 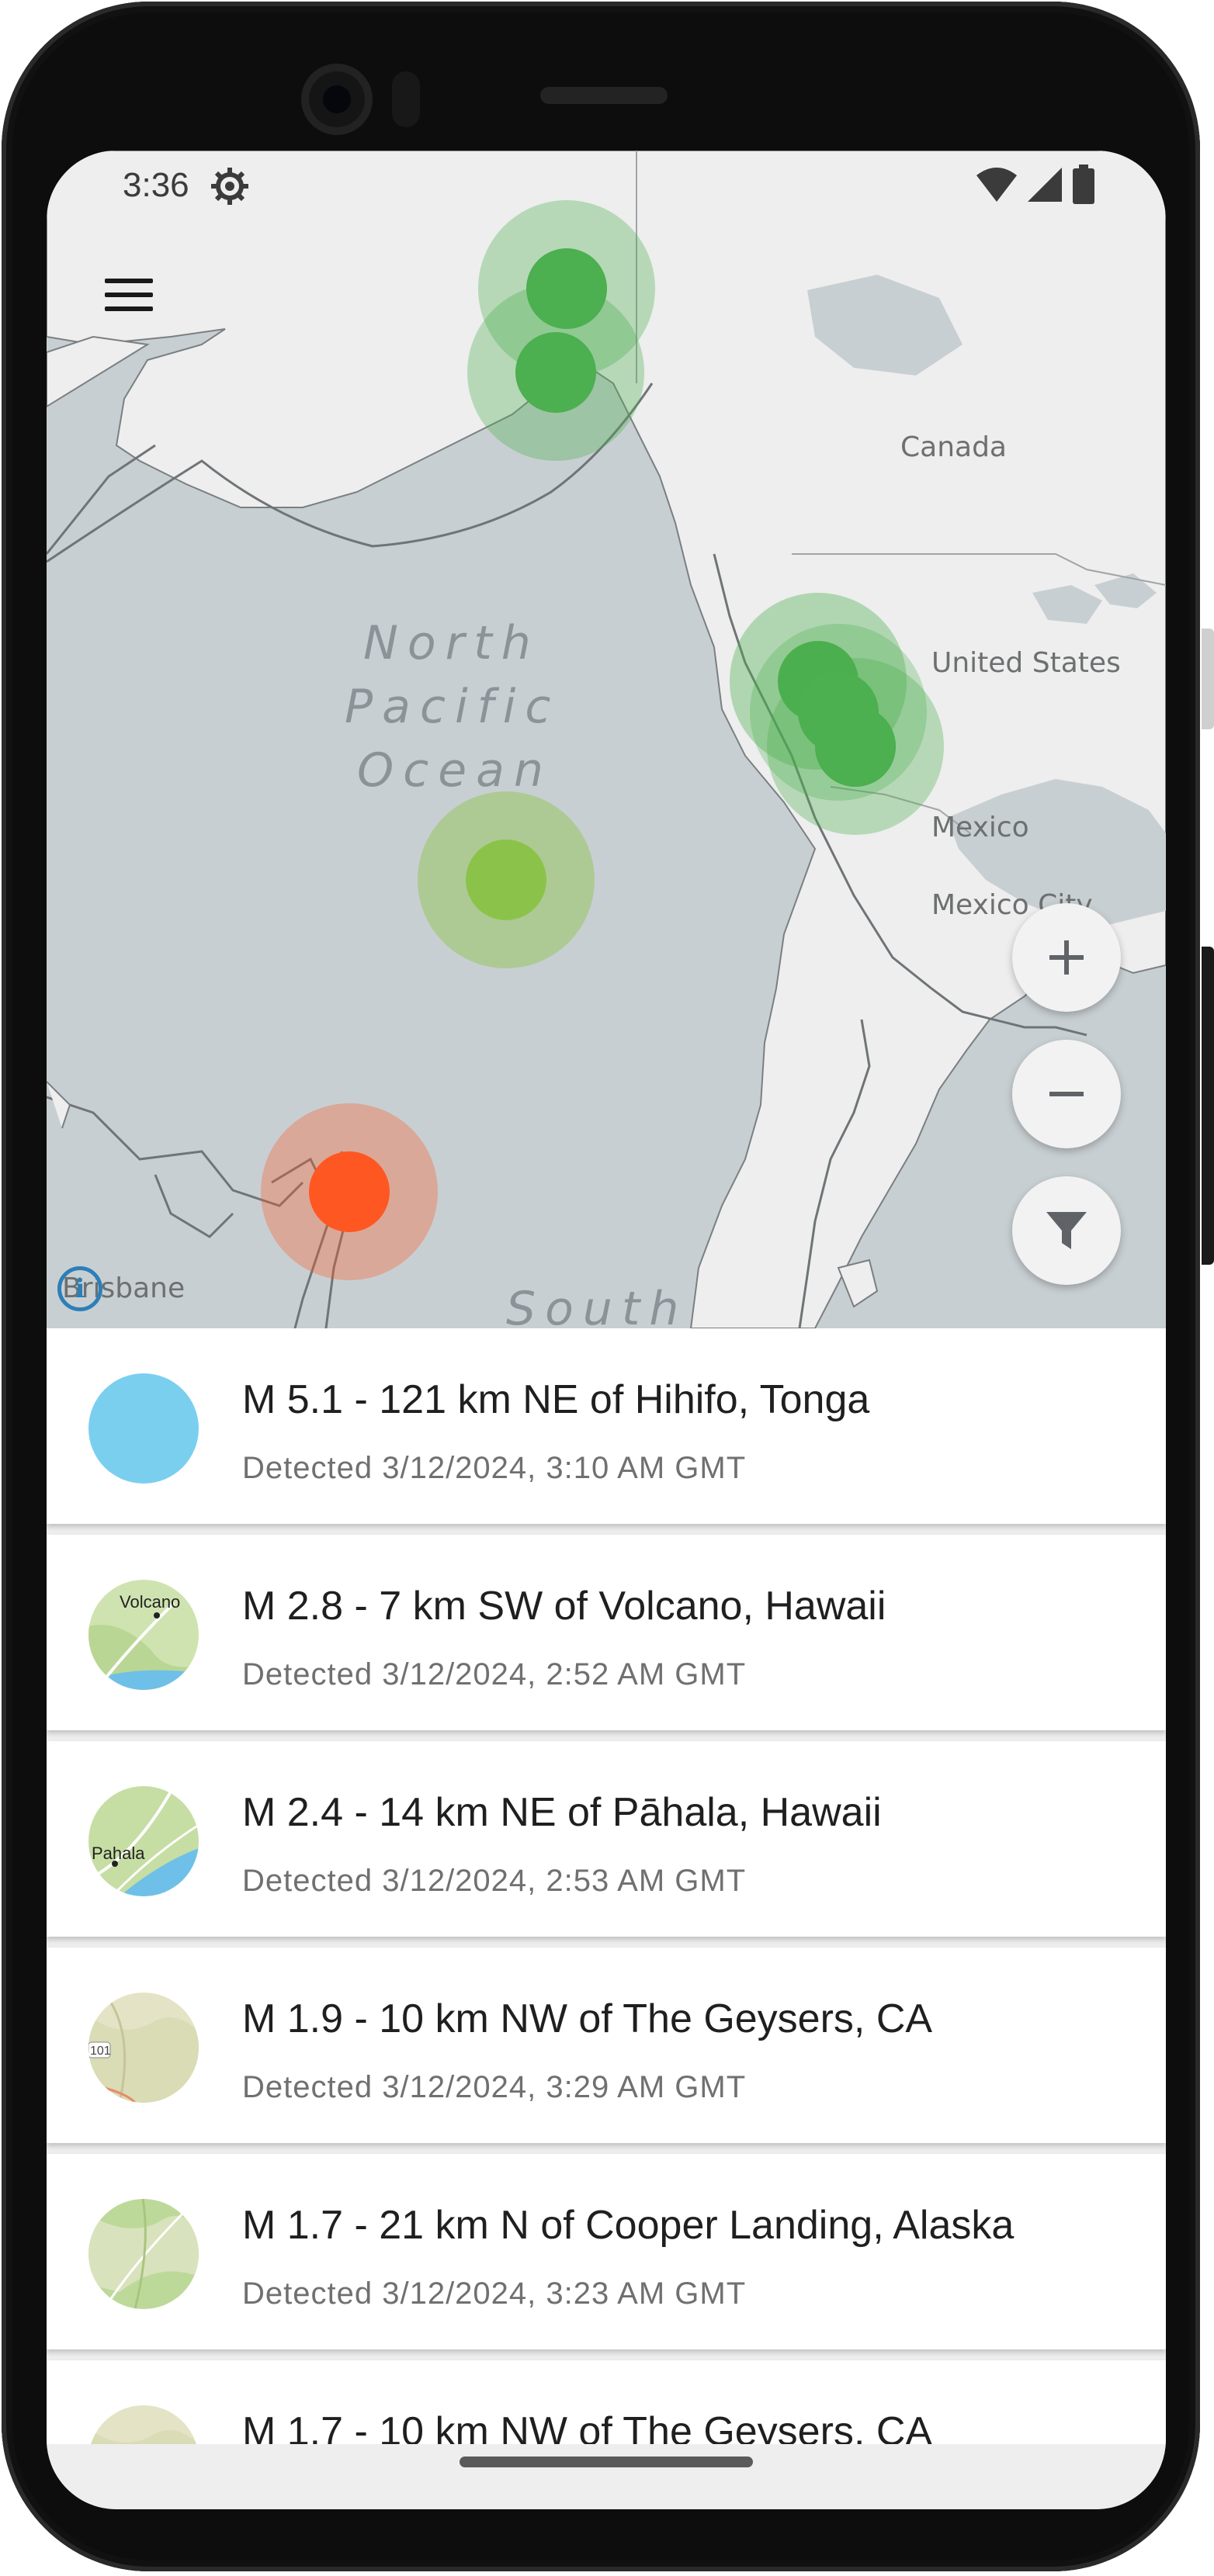 I want to click on thumb-label: Volcano, so click(x=150, y=1602).